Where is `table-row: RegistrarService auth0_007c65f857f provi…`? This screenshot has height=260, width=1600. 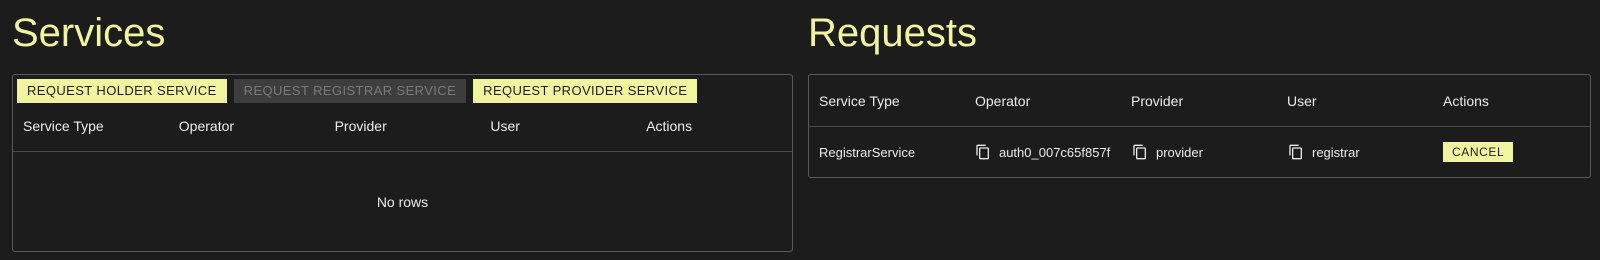
table-row: RegistrarService auth0_007c65f857f provi… is located at coordinates (1199, 152).